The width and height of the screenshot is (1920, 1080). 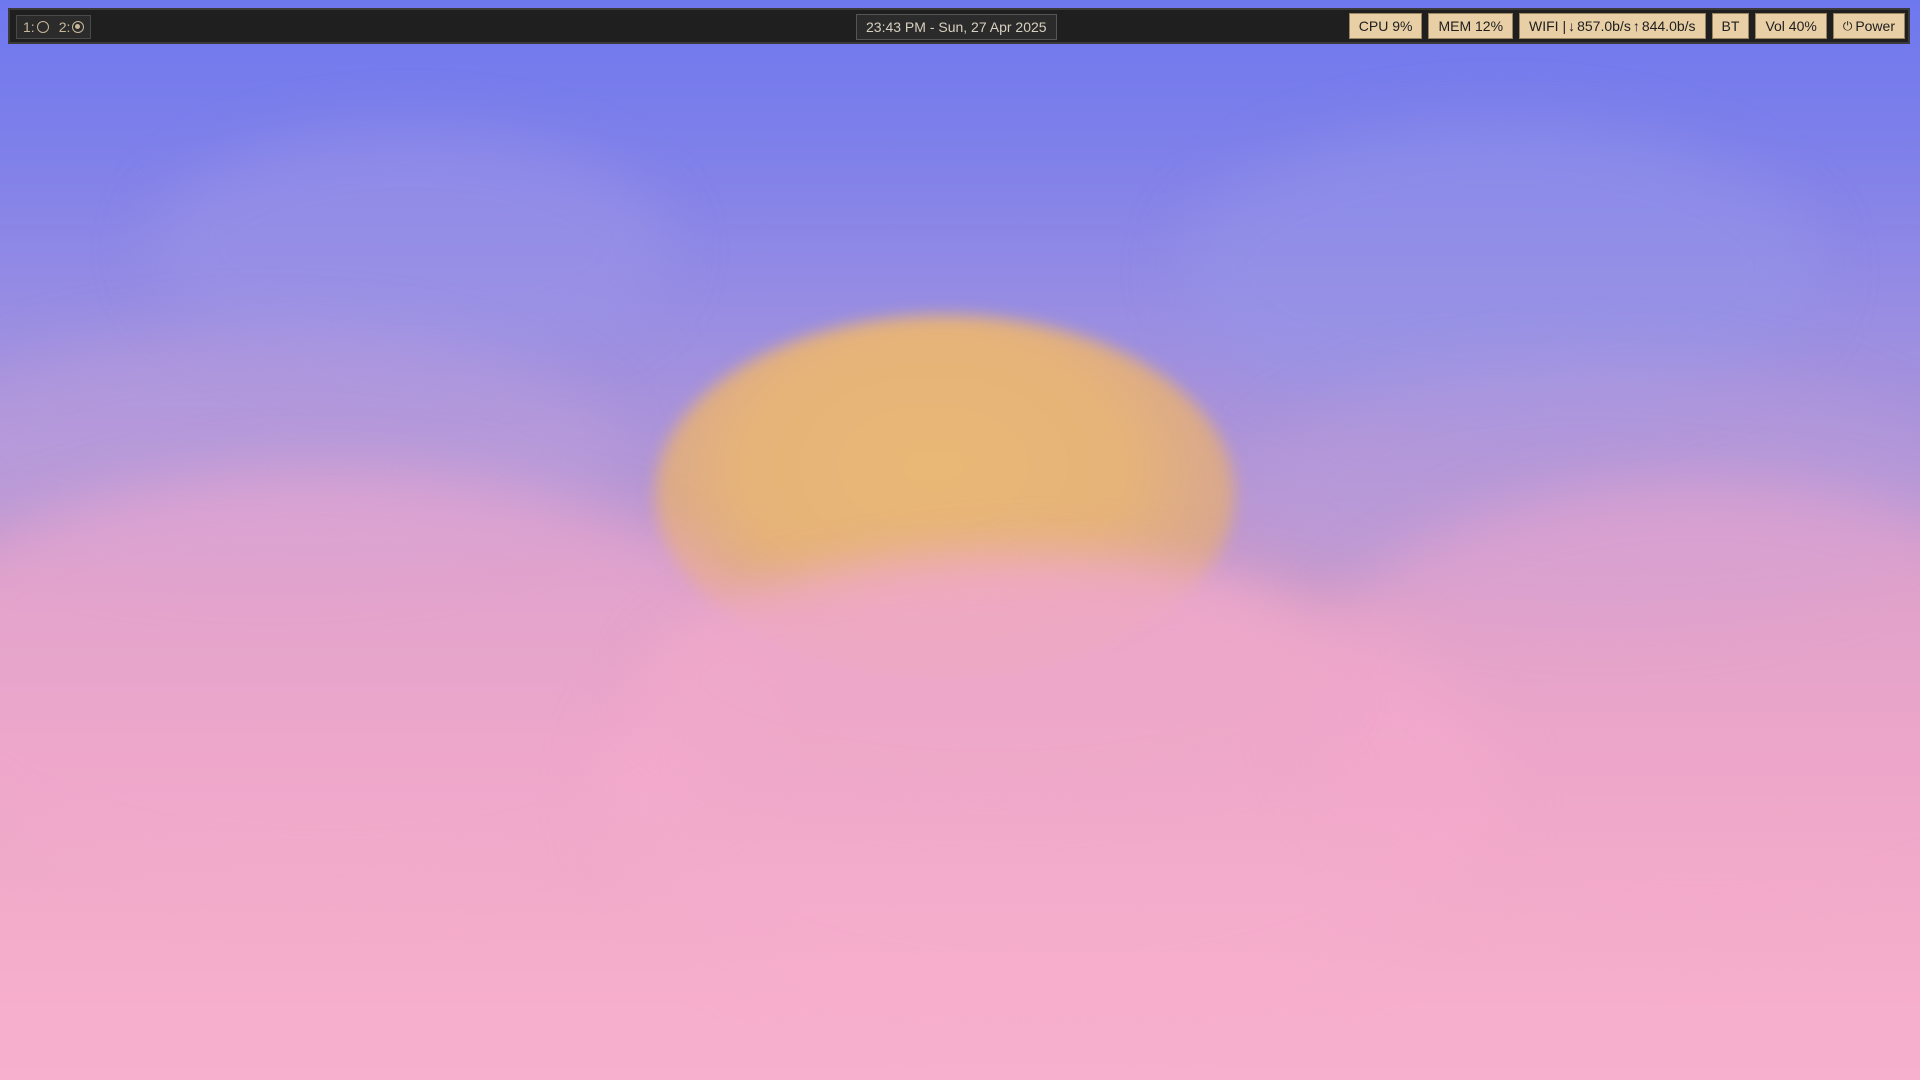 I want to click on upload-arrow-icon: ↑, so click(x=1636, y=26).